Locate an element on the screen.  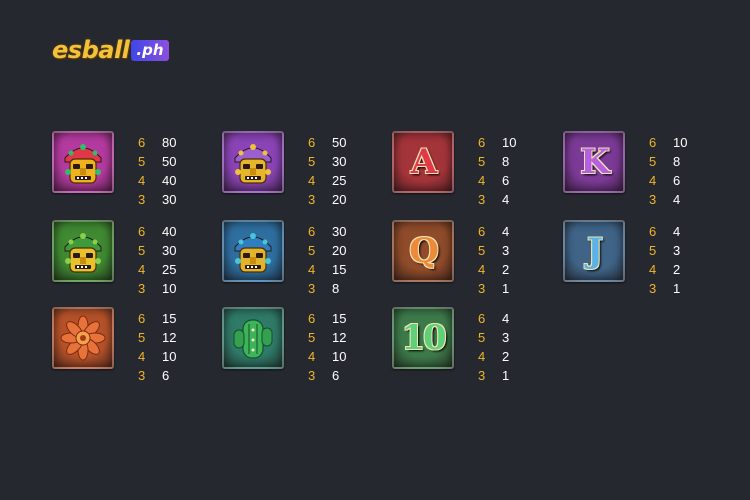
payout-row: 5 30 is located at coordinates (348, 161).